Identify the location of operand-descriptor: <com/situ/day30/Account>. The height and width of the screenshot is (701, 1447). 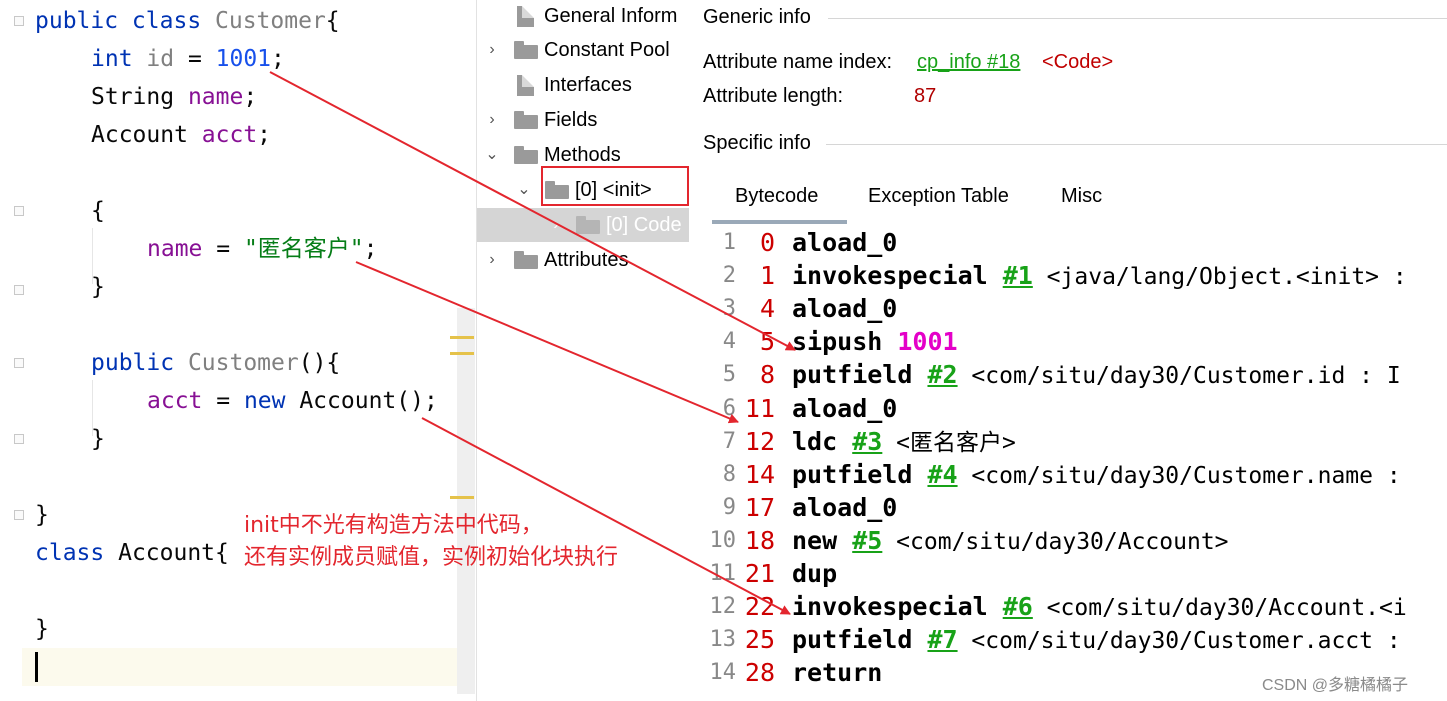
(1055, 541).